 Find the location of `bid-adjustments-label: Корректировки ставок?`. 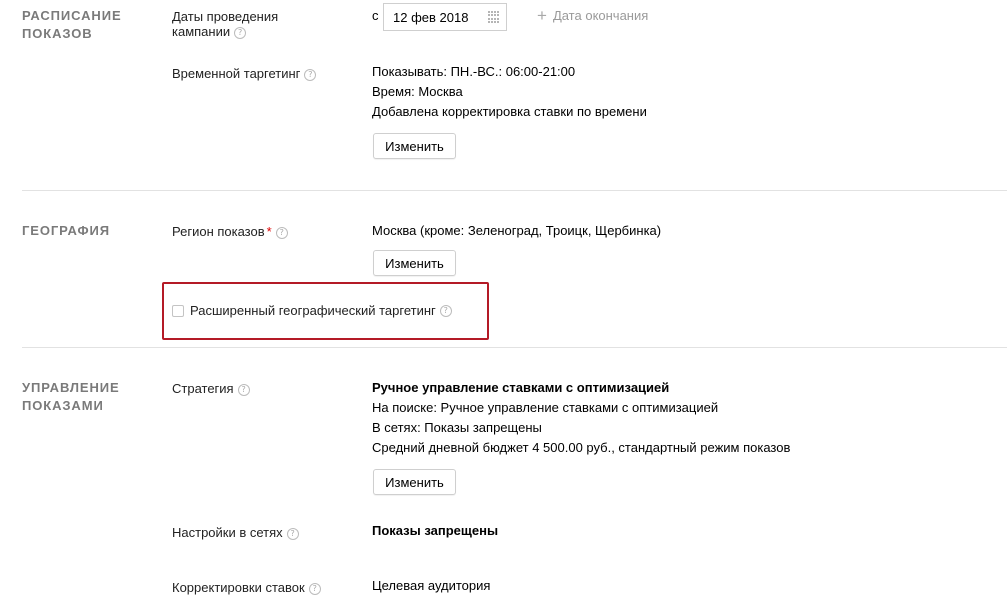

bid-adjustments-label: Корректировки ставок? is located at coordinates (246, 587).